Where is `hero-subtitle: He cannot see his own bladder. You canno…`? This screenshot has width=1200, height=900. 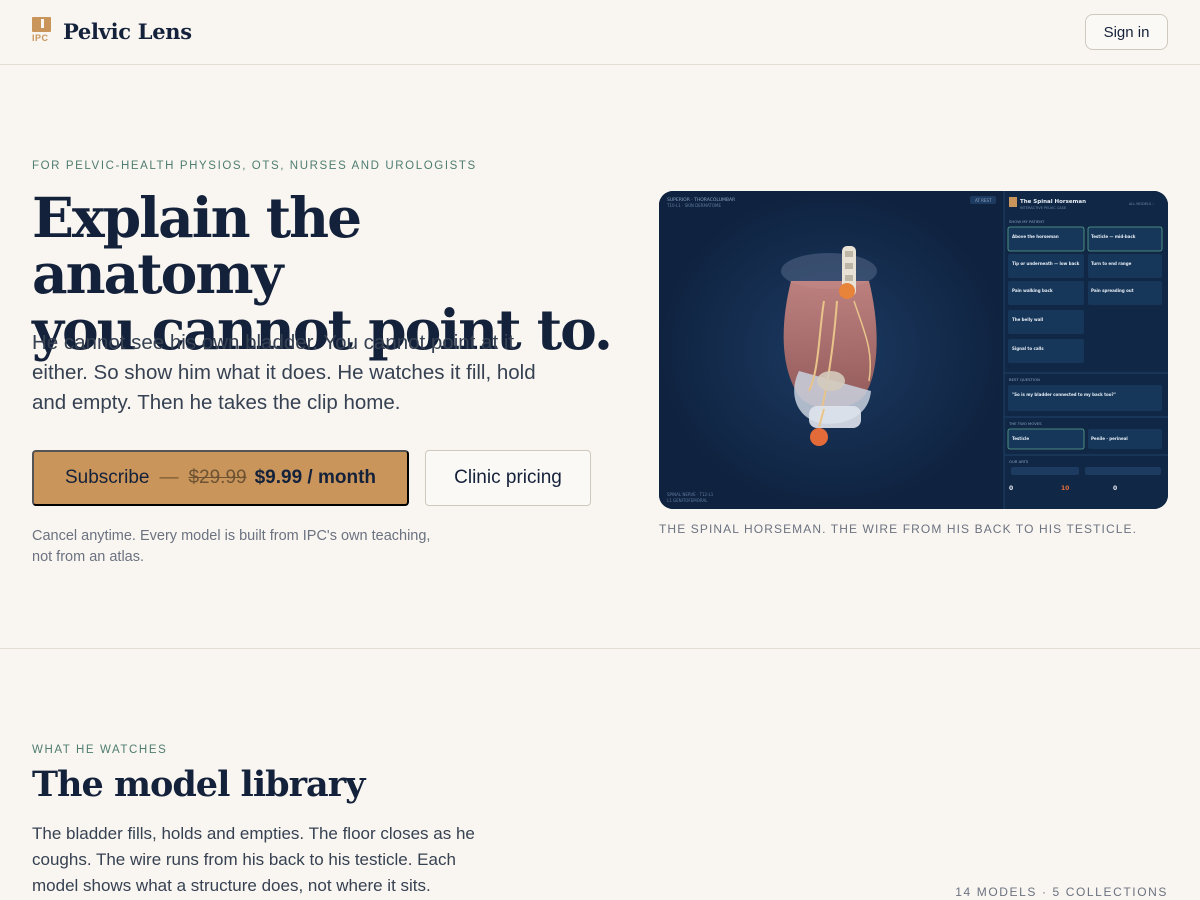
hero-subtitle: He cannot see his own bladder. You canno… is located at coordinates (284, 372).